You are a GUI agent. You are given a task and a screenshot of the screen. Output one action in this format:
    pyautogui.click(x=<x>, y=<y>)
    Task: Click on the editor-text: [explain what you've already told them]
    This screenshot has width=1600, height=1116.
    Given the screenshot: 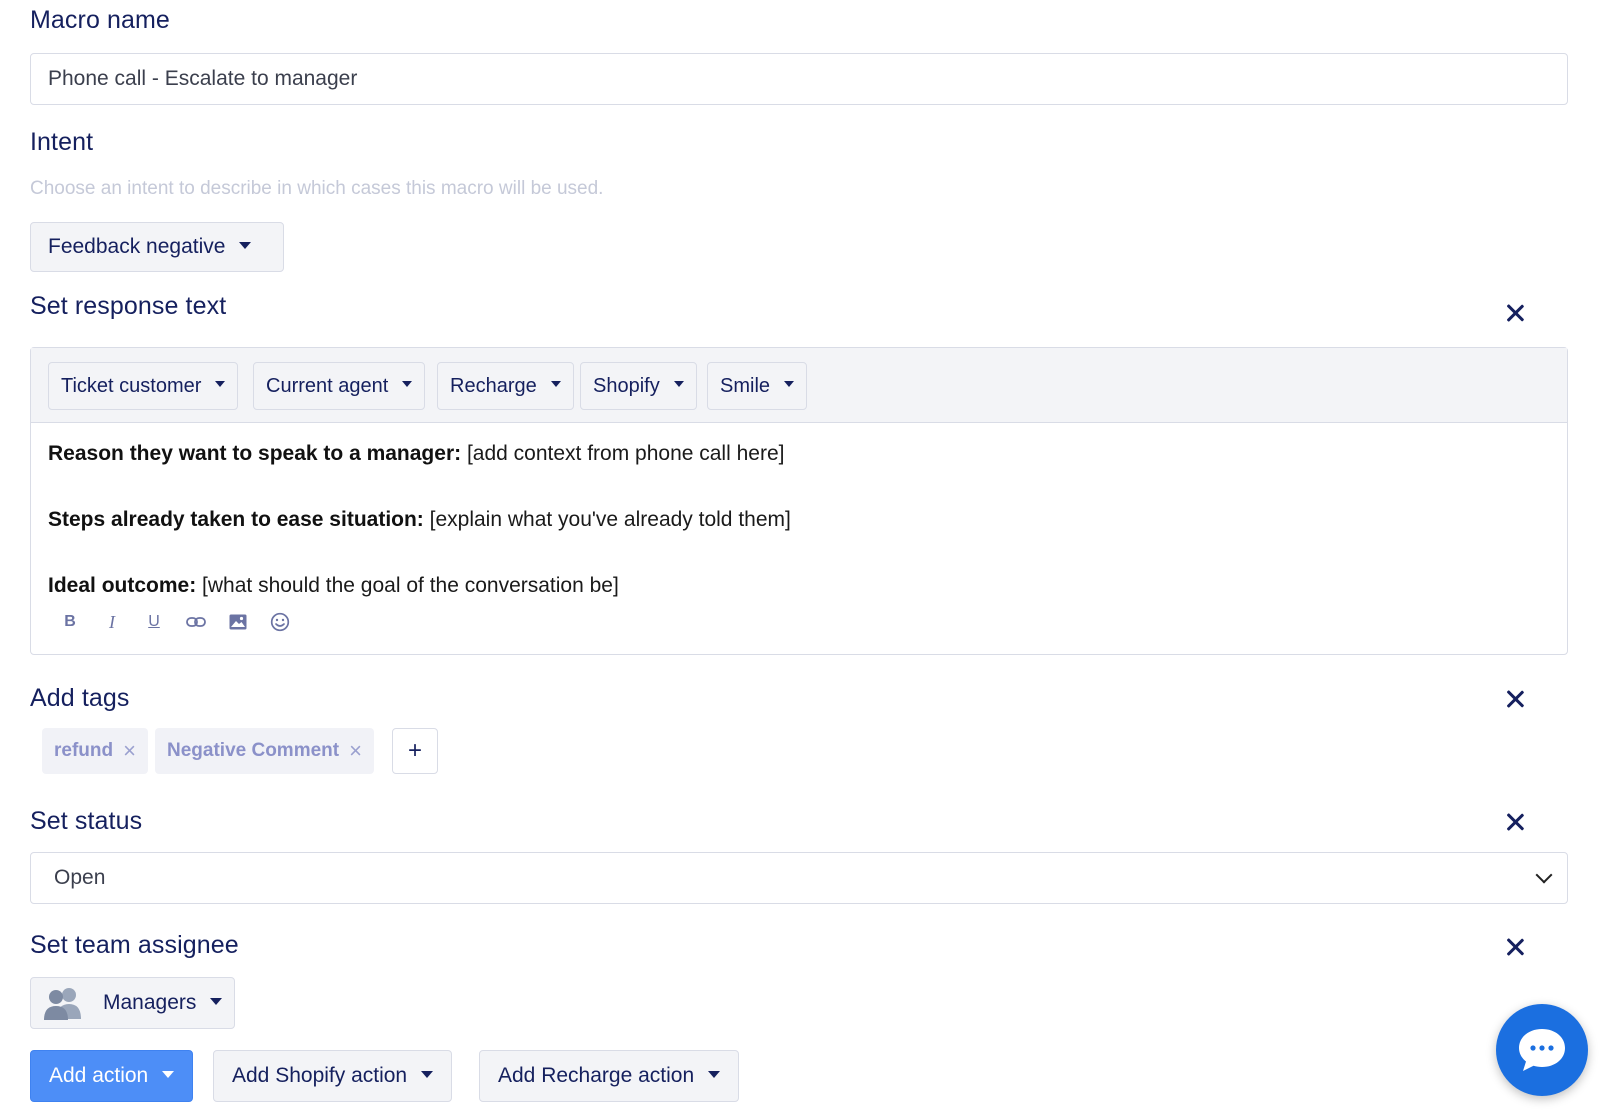 What is the action you would take?
    pyautogui.click(x=607, y=519)
    